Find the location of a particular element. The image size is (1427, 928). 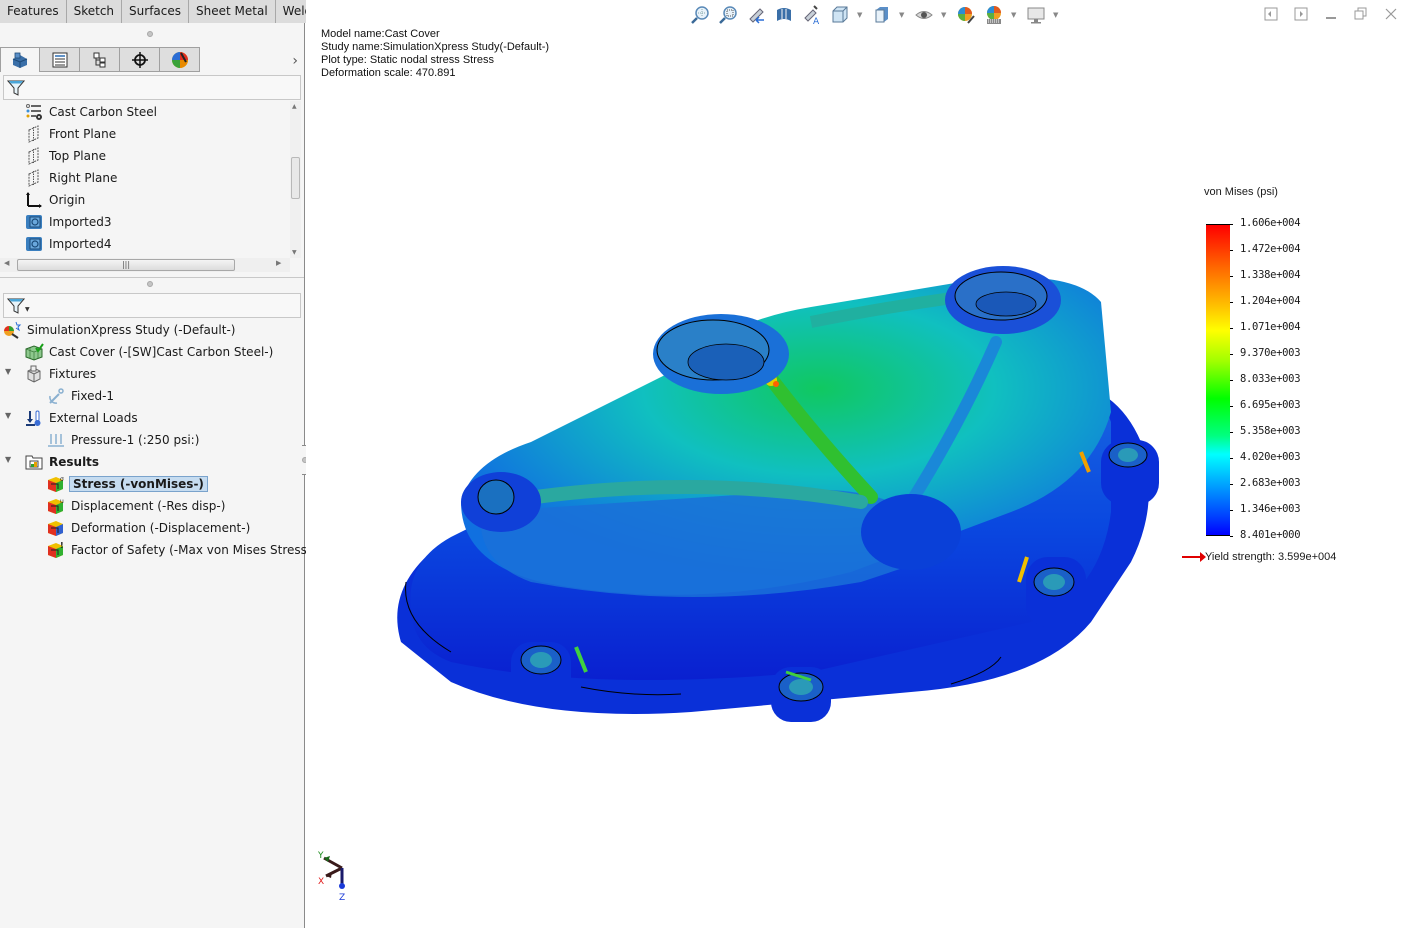

origin-icon is located at coordinates (34, 200).